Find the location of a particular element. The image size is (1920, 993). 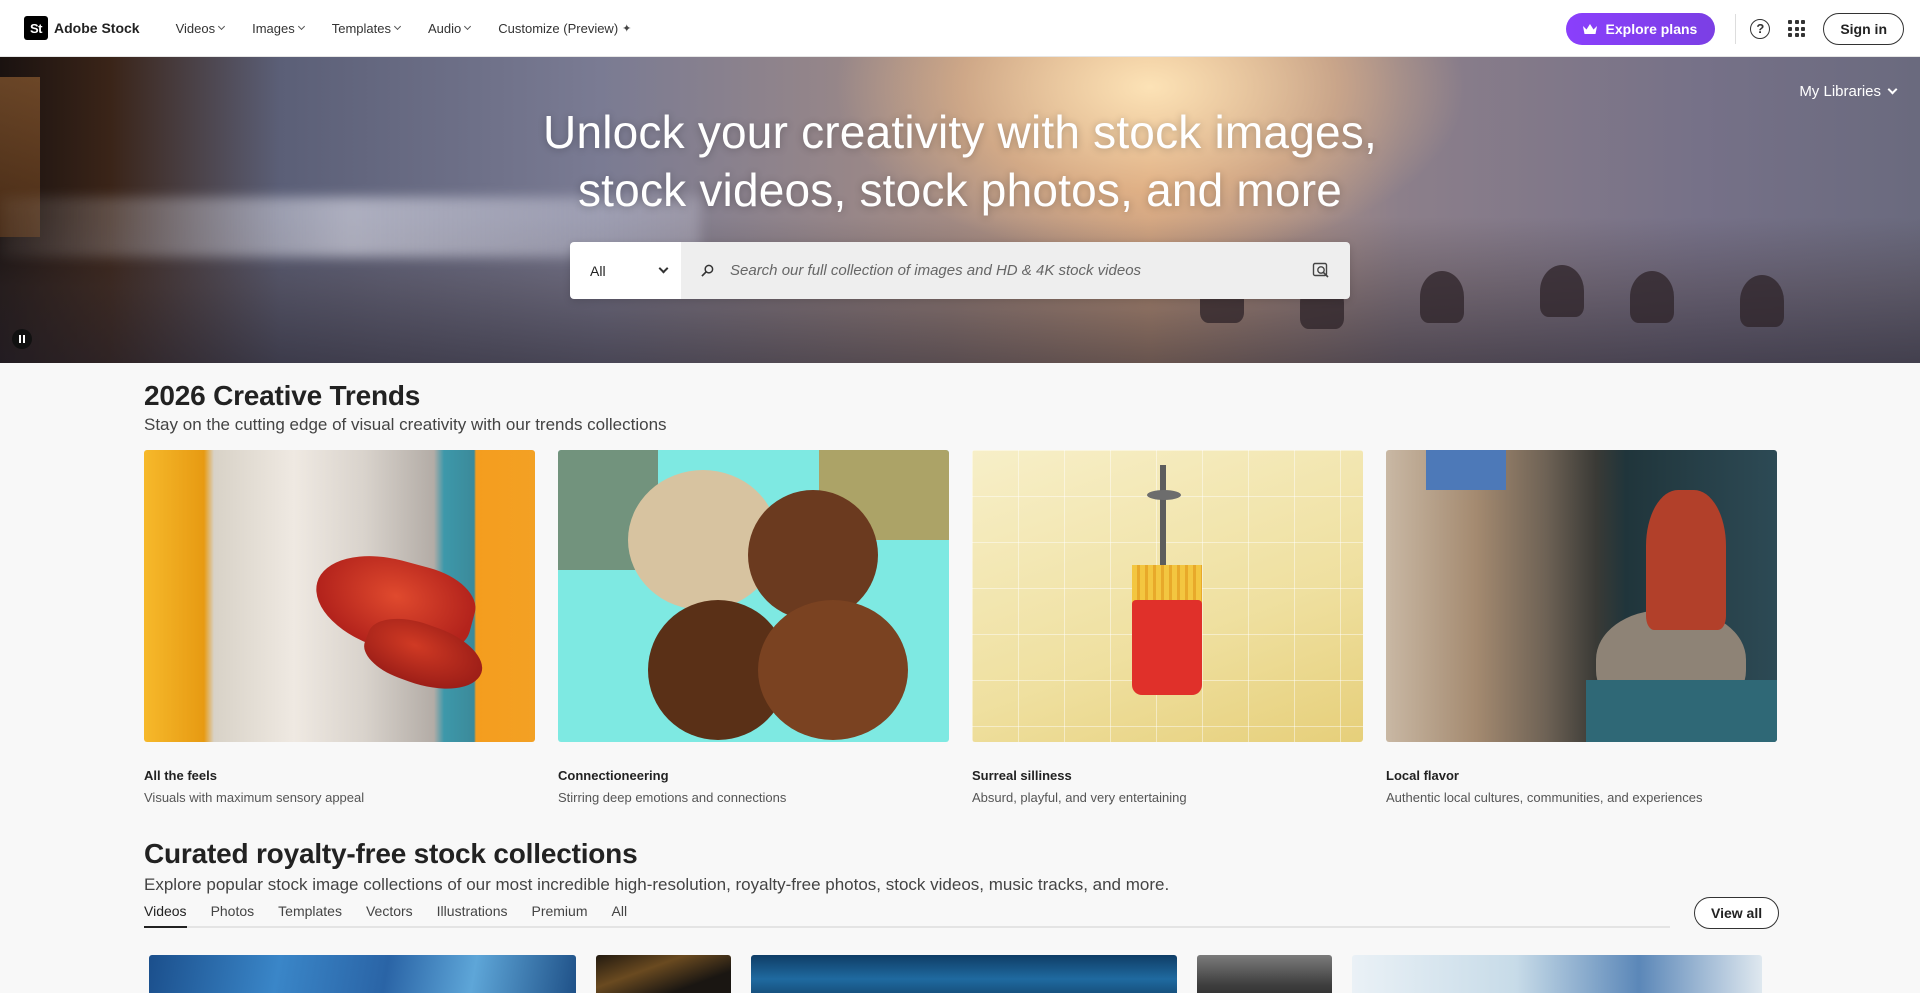

tab-templates: Templates is located at coordinates (310, 914).